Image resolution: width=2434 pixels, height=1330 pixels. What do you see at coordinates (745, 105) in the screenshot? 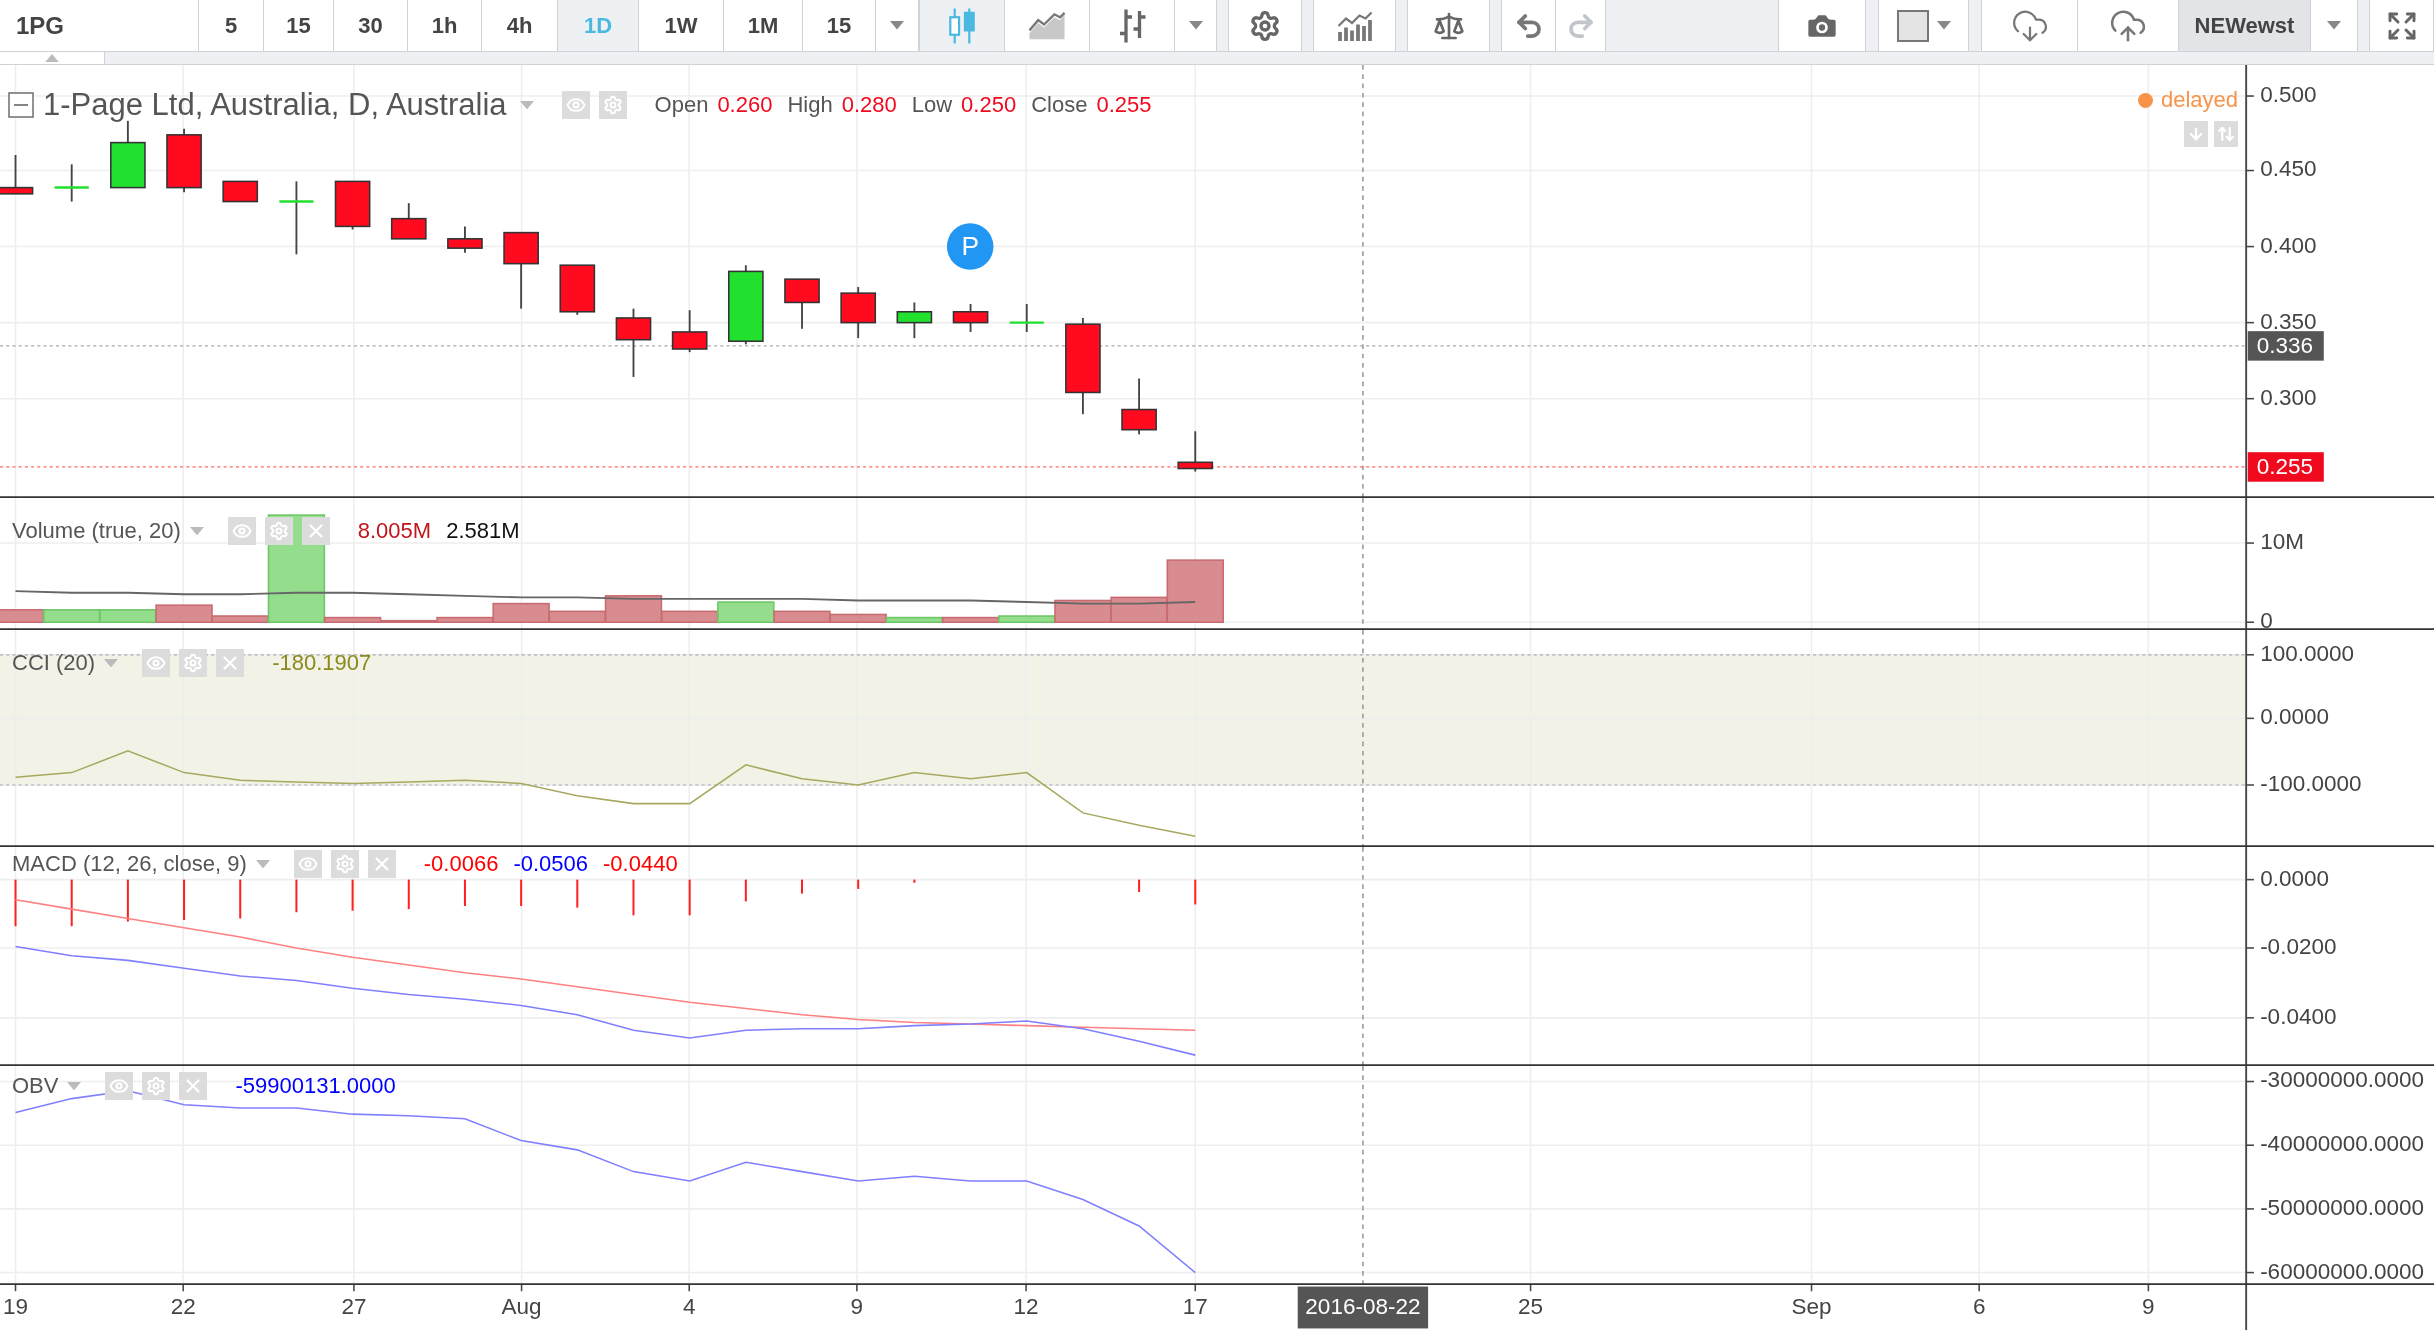
I see `ohlc-value: 0.260` at bounding box center [745, 105].